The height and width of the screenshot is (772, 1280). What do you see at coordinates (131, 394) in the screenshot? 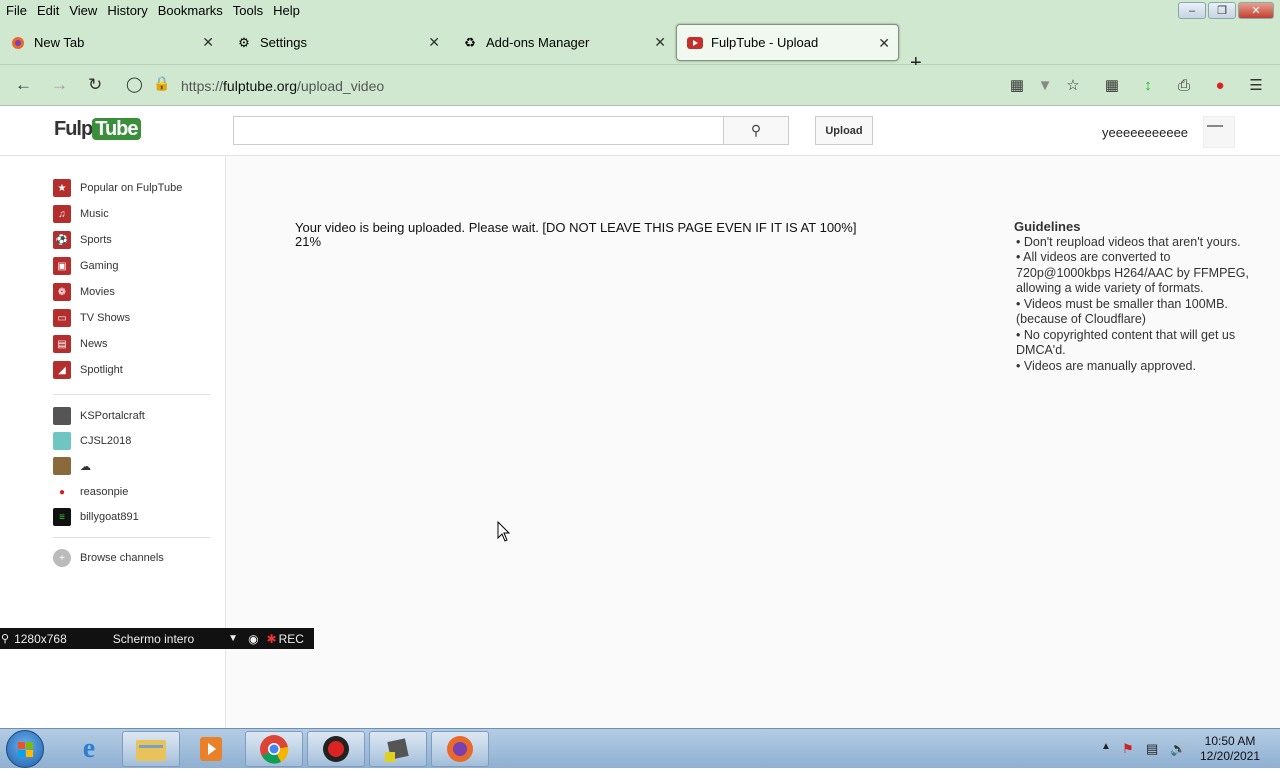
I see `sidebar-divider` at bounding box center [131, 394].